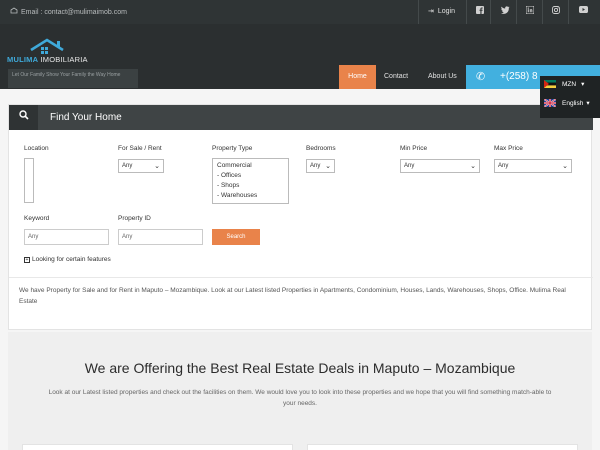 The height and width of the screenshot is (450, 600). I want to click on min-price-label: Min Price, so click(414, 148).